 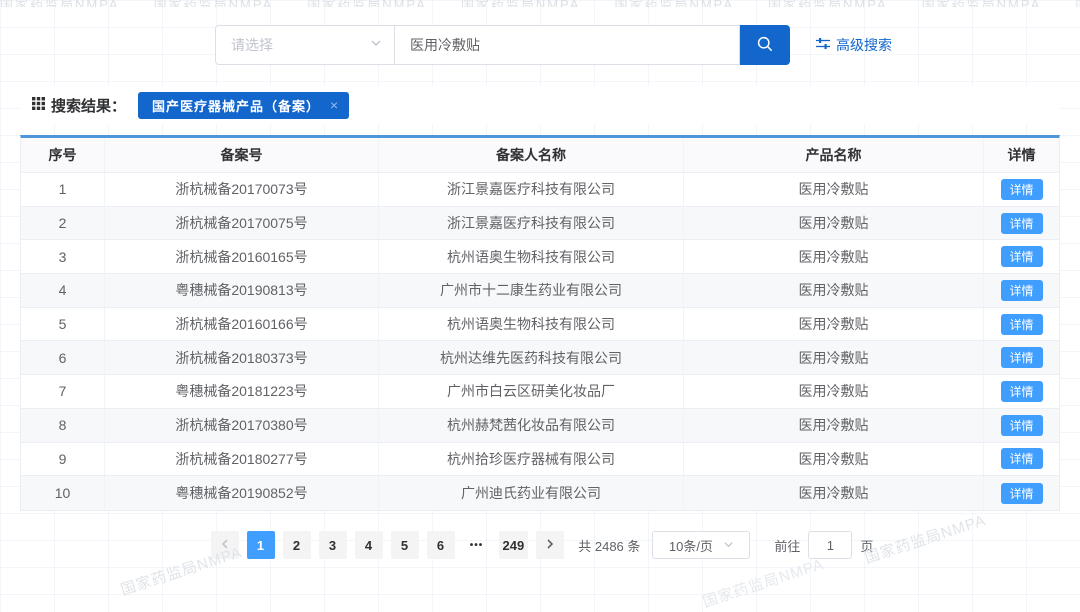 What do you see at coordinates (63, 324) in the screenshot?
I see `row-index-cell: 5` at bounding box center [63, 324].